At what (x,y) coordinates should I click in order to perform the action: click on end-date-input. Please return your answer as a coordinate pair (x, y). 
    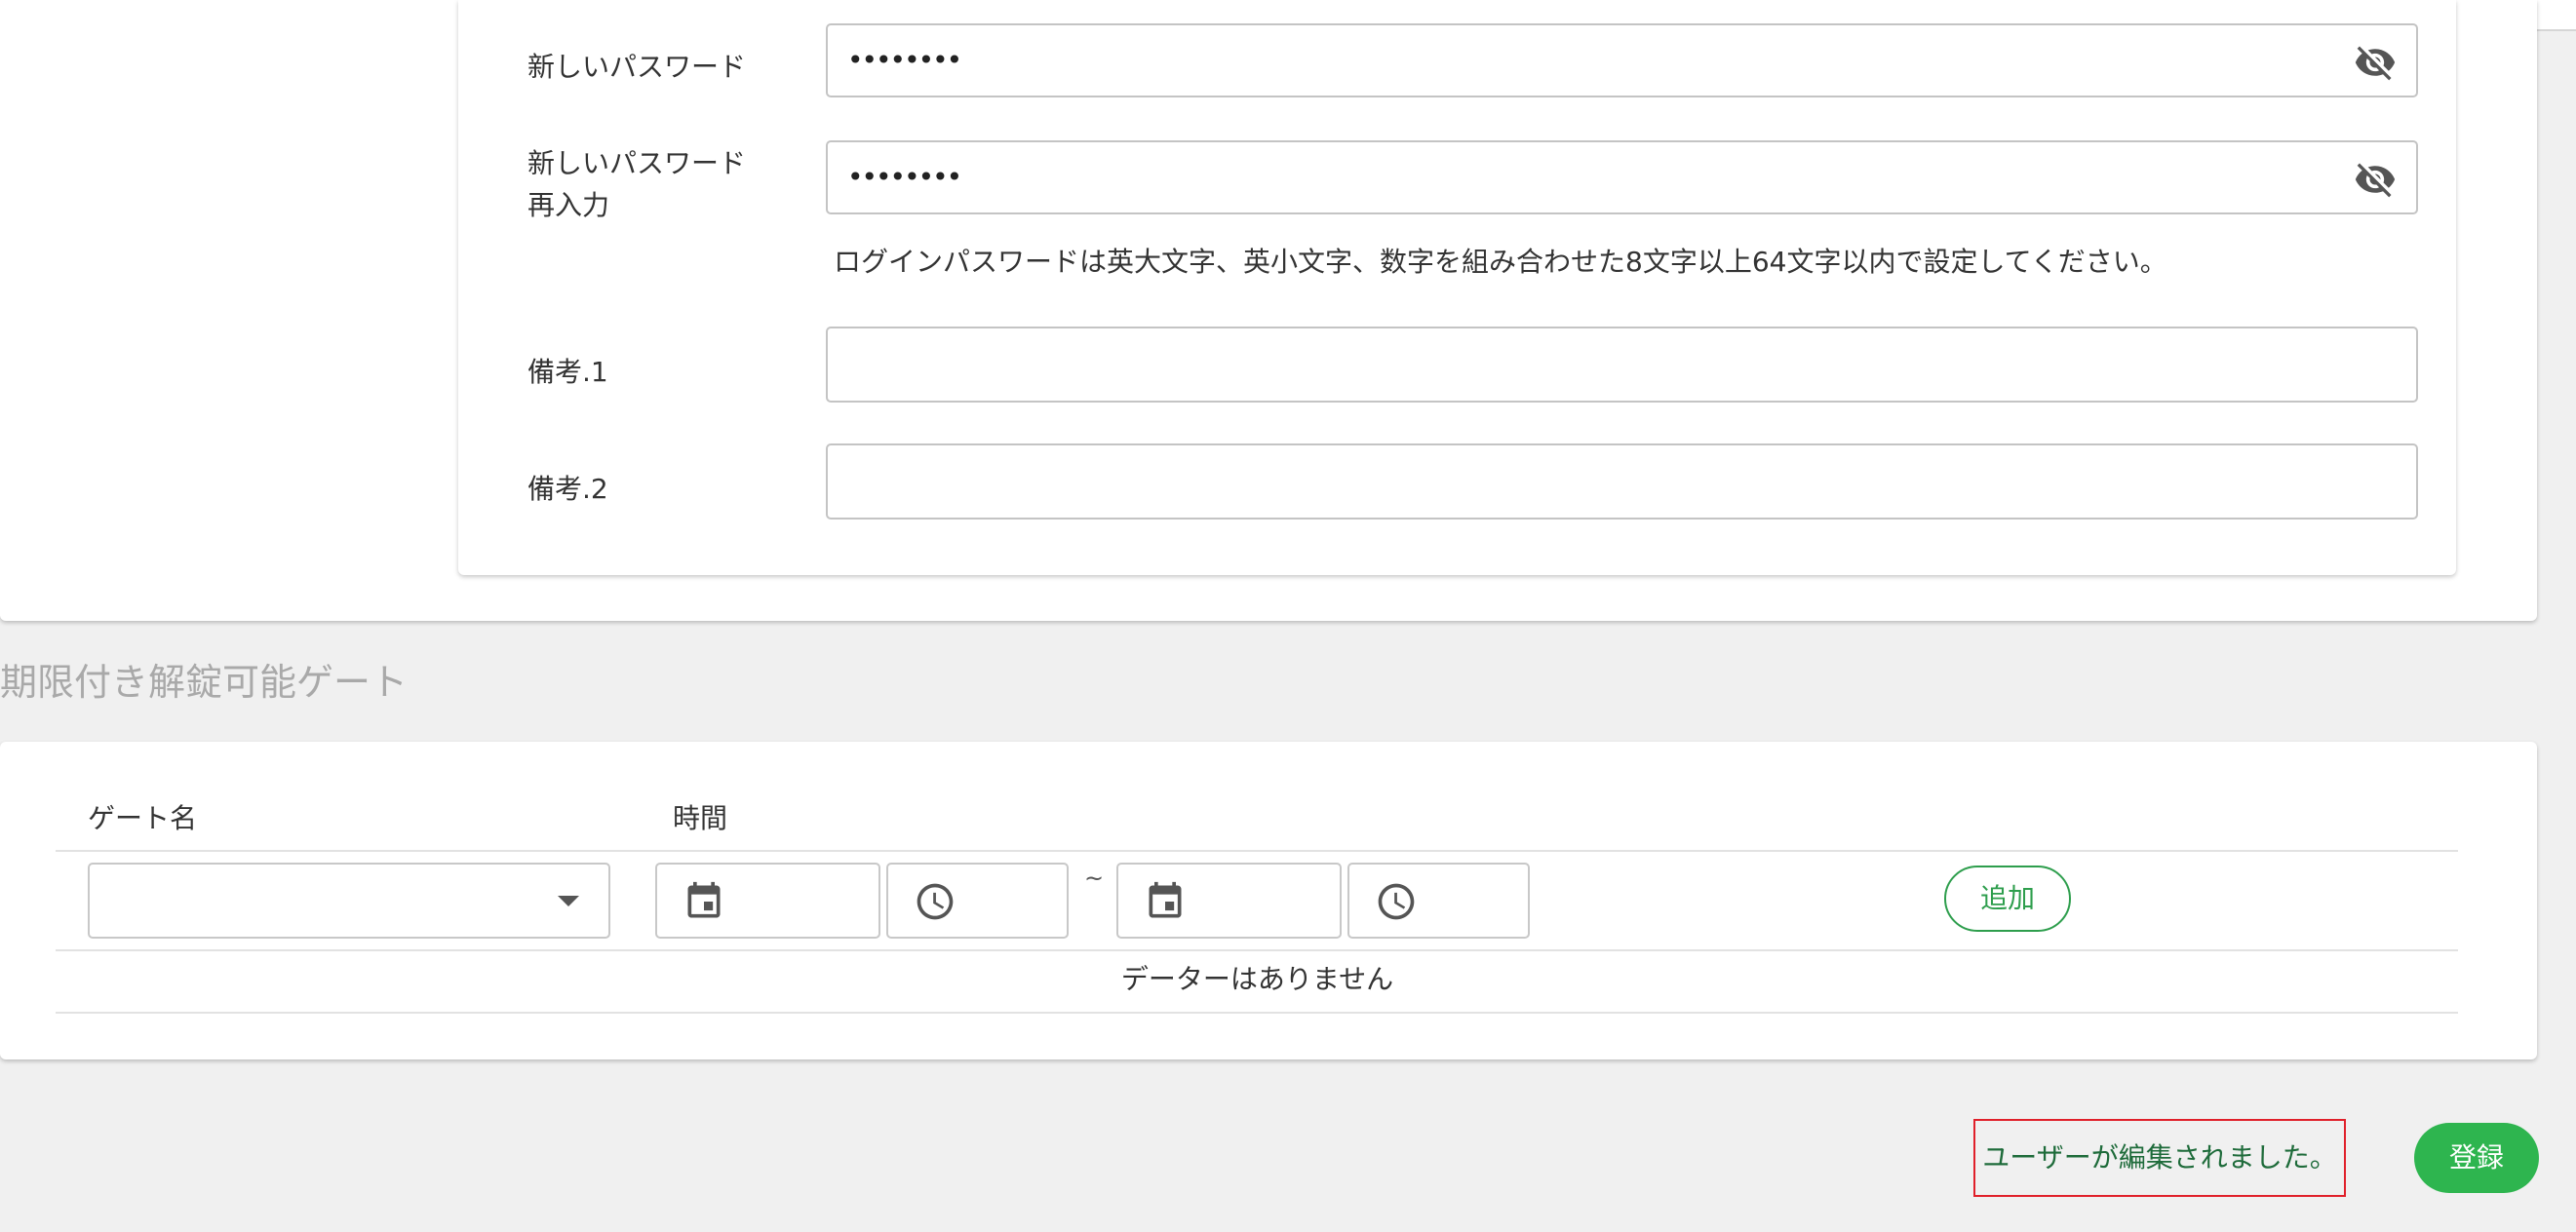
    Looking at the image, I should click on (1229, 901).